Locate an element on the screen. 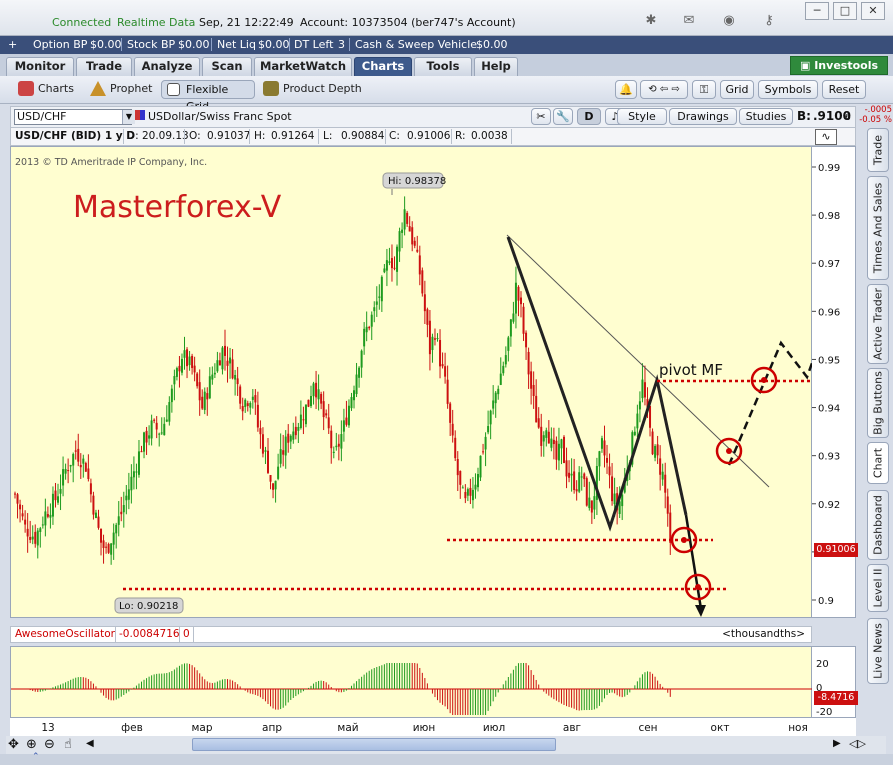 Image resolution: width=893 pixels, height=765 pixels. studies-button: Studies is located at coordinates (766, 116).